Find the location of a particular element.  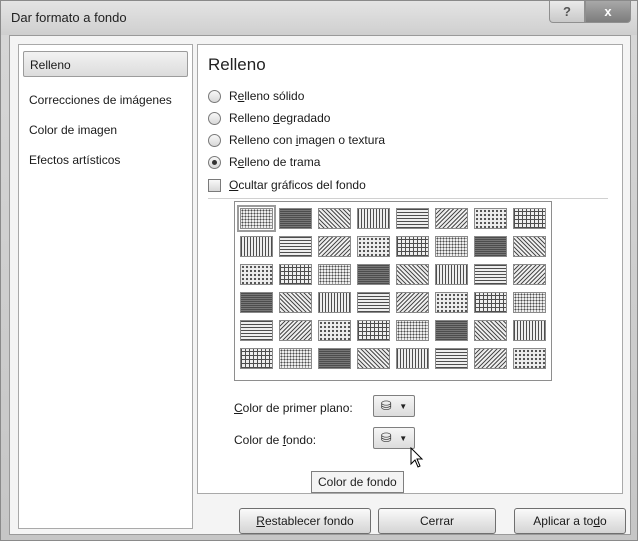

background-color-button: ⛁ ▼ is located at coordinates (394, 438).